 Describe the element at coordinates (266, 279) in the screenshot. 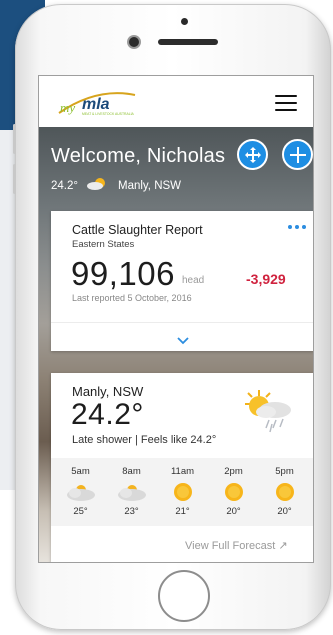

I see `cattle-change-value: -3,929` at that location.